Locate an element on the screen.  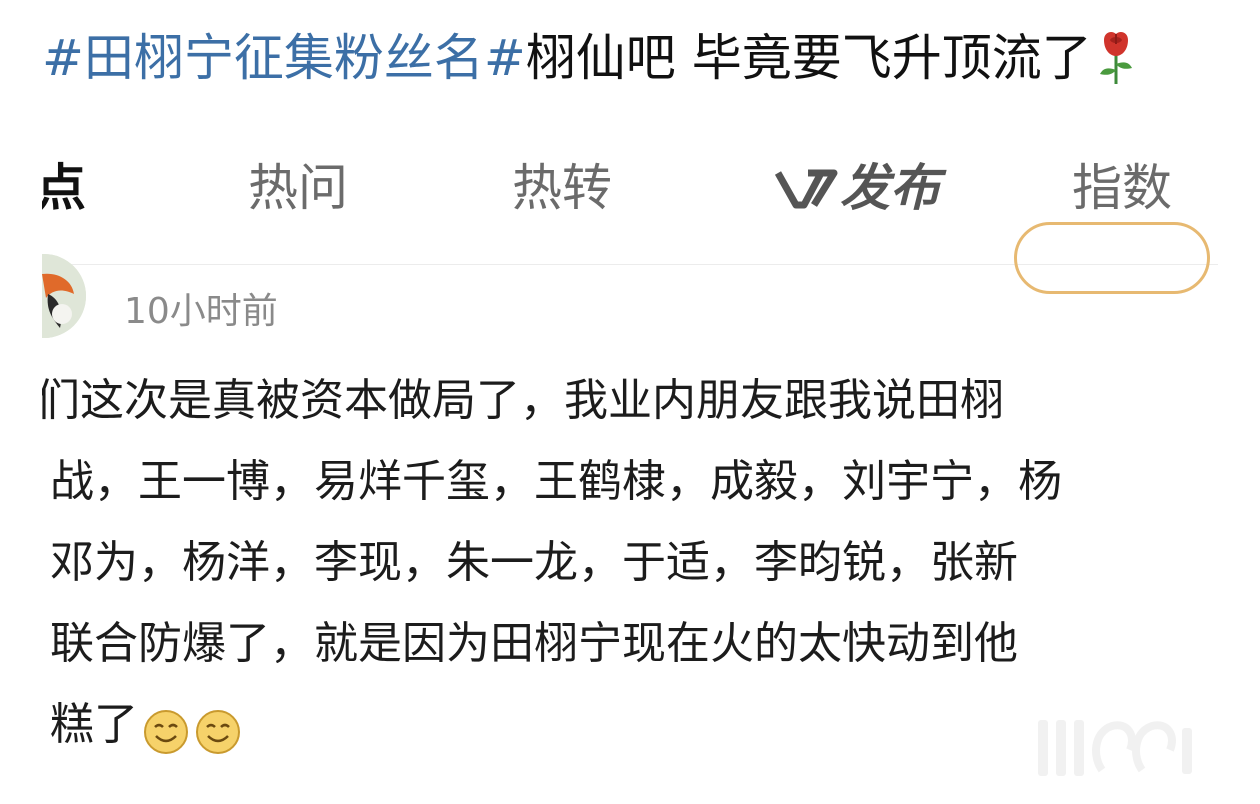
tab-dian: 点 is located at coordinates (64, 188).